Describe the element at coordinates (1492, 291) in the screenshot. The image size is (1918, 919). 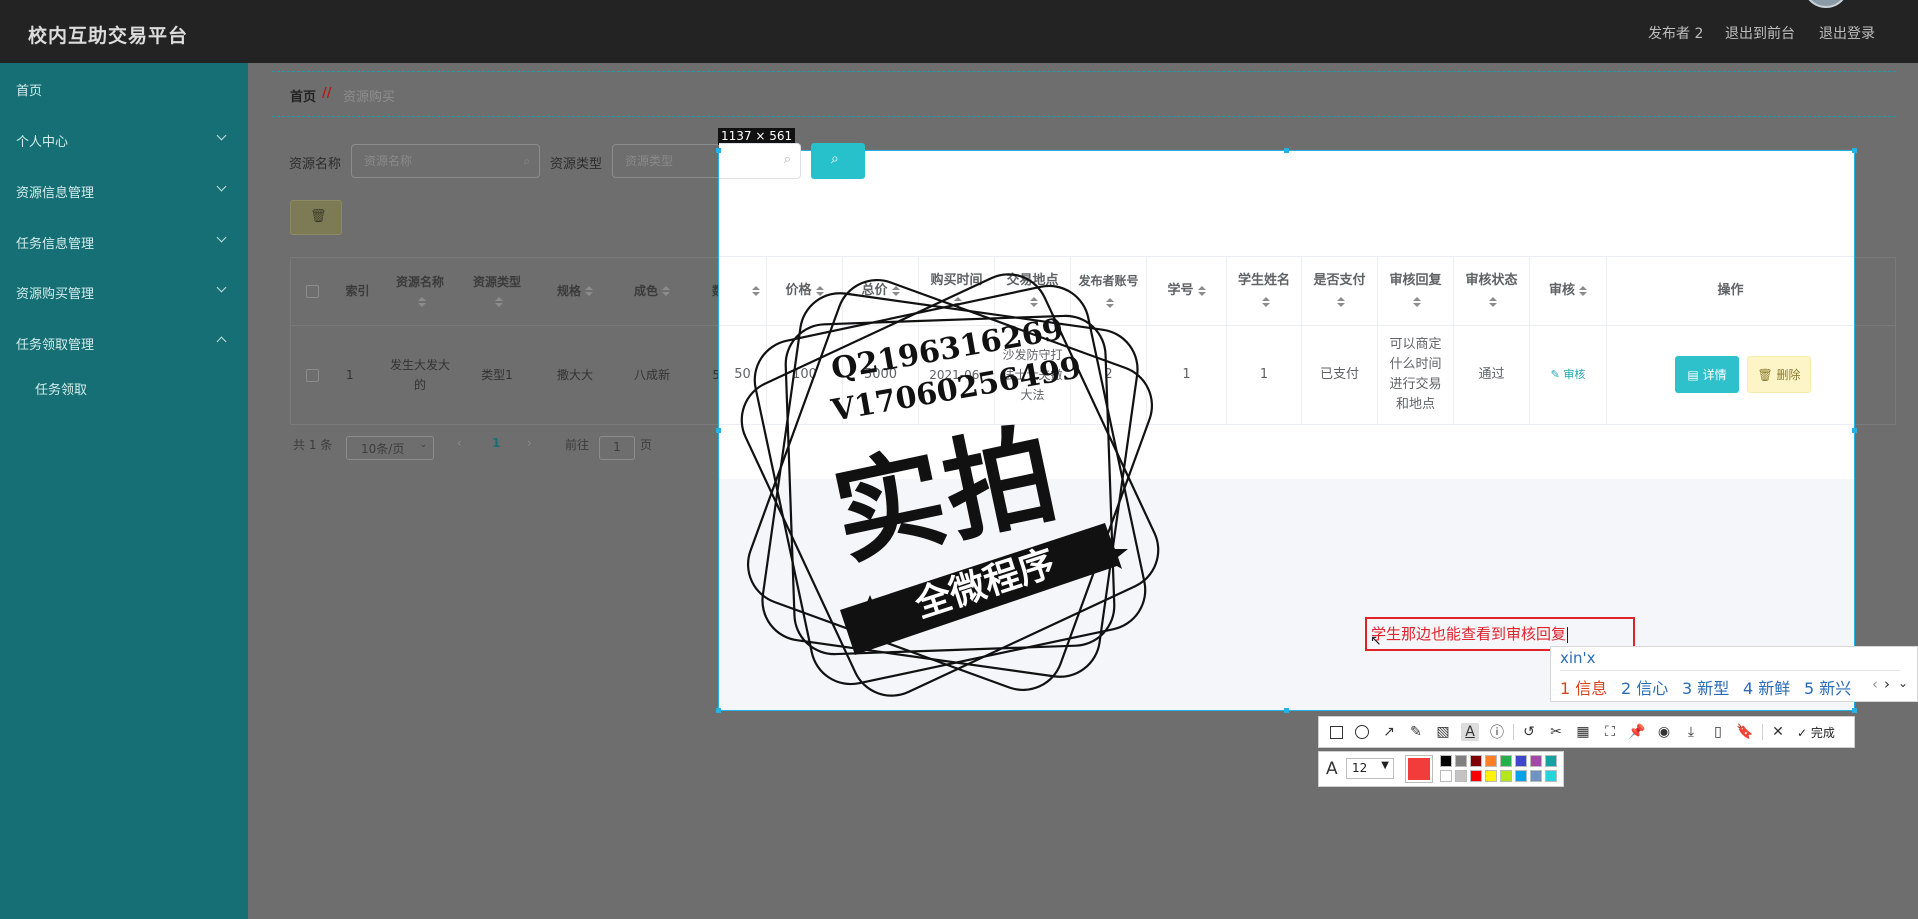
I see `column-review-status: 审核状态` at that location.